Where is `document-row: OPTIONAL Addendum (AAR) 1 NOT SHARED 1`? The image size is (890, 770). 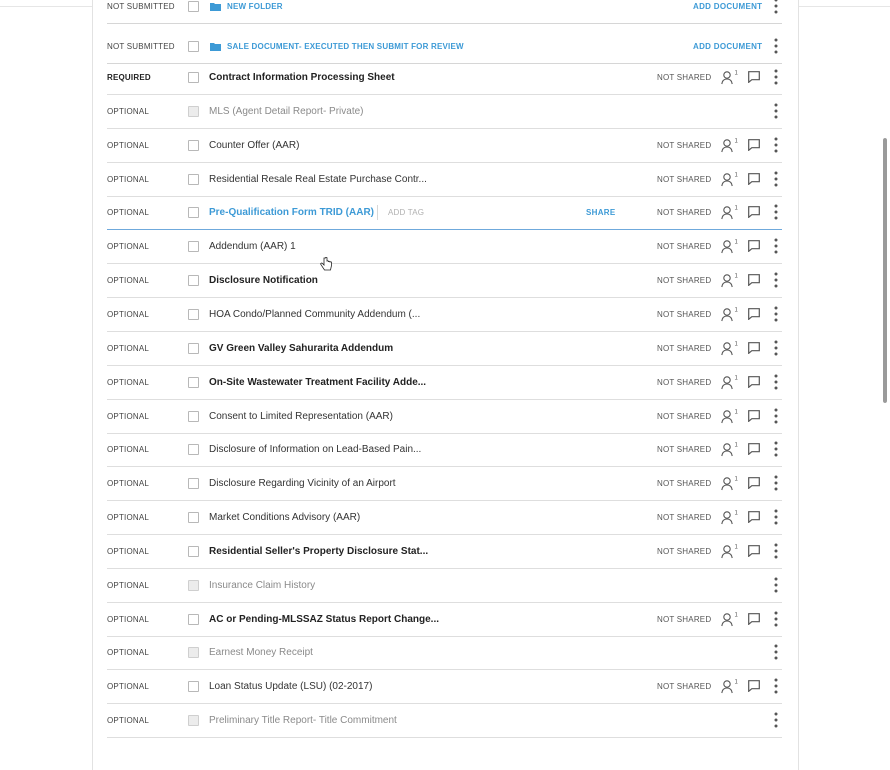
document-row: OPTIONAL Addendum (AAR) 1 NOT SHARED 1 is located at coordinates (444, 247).